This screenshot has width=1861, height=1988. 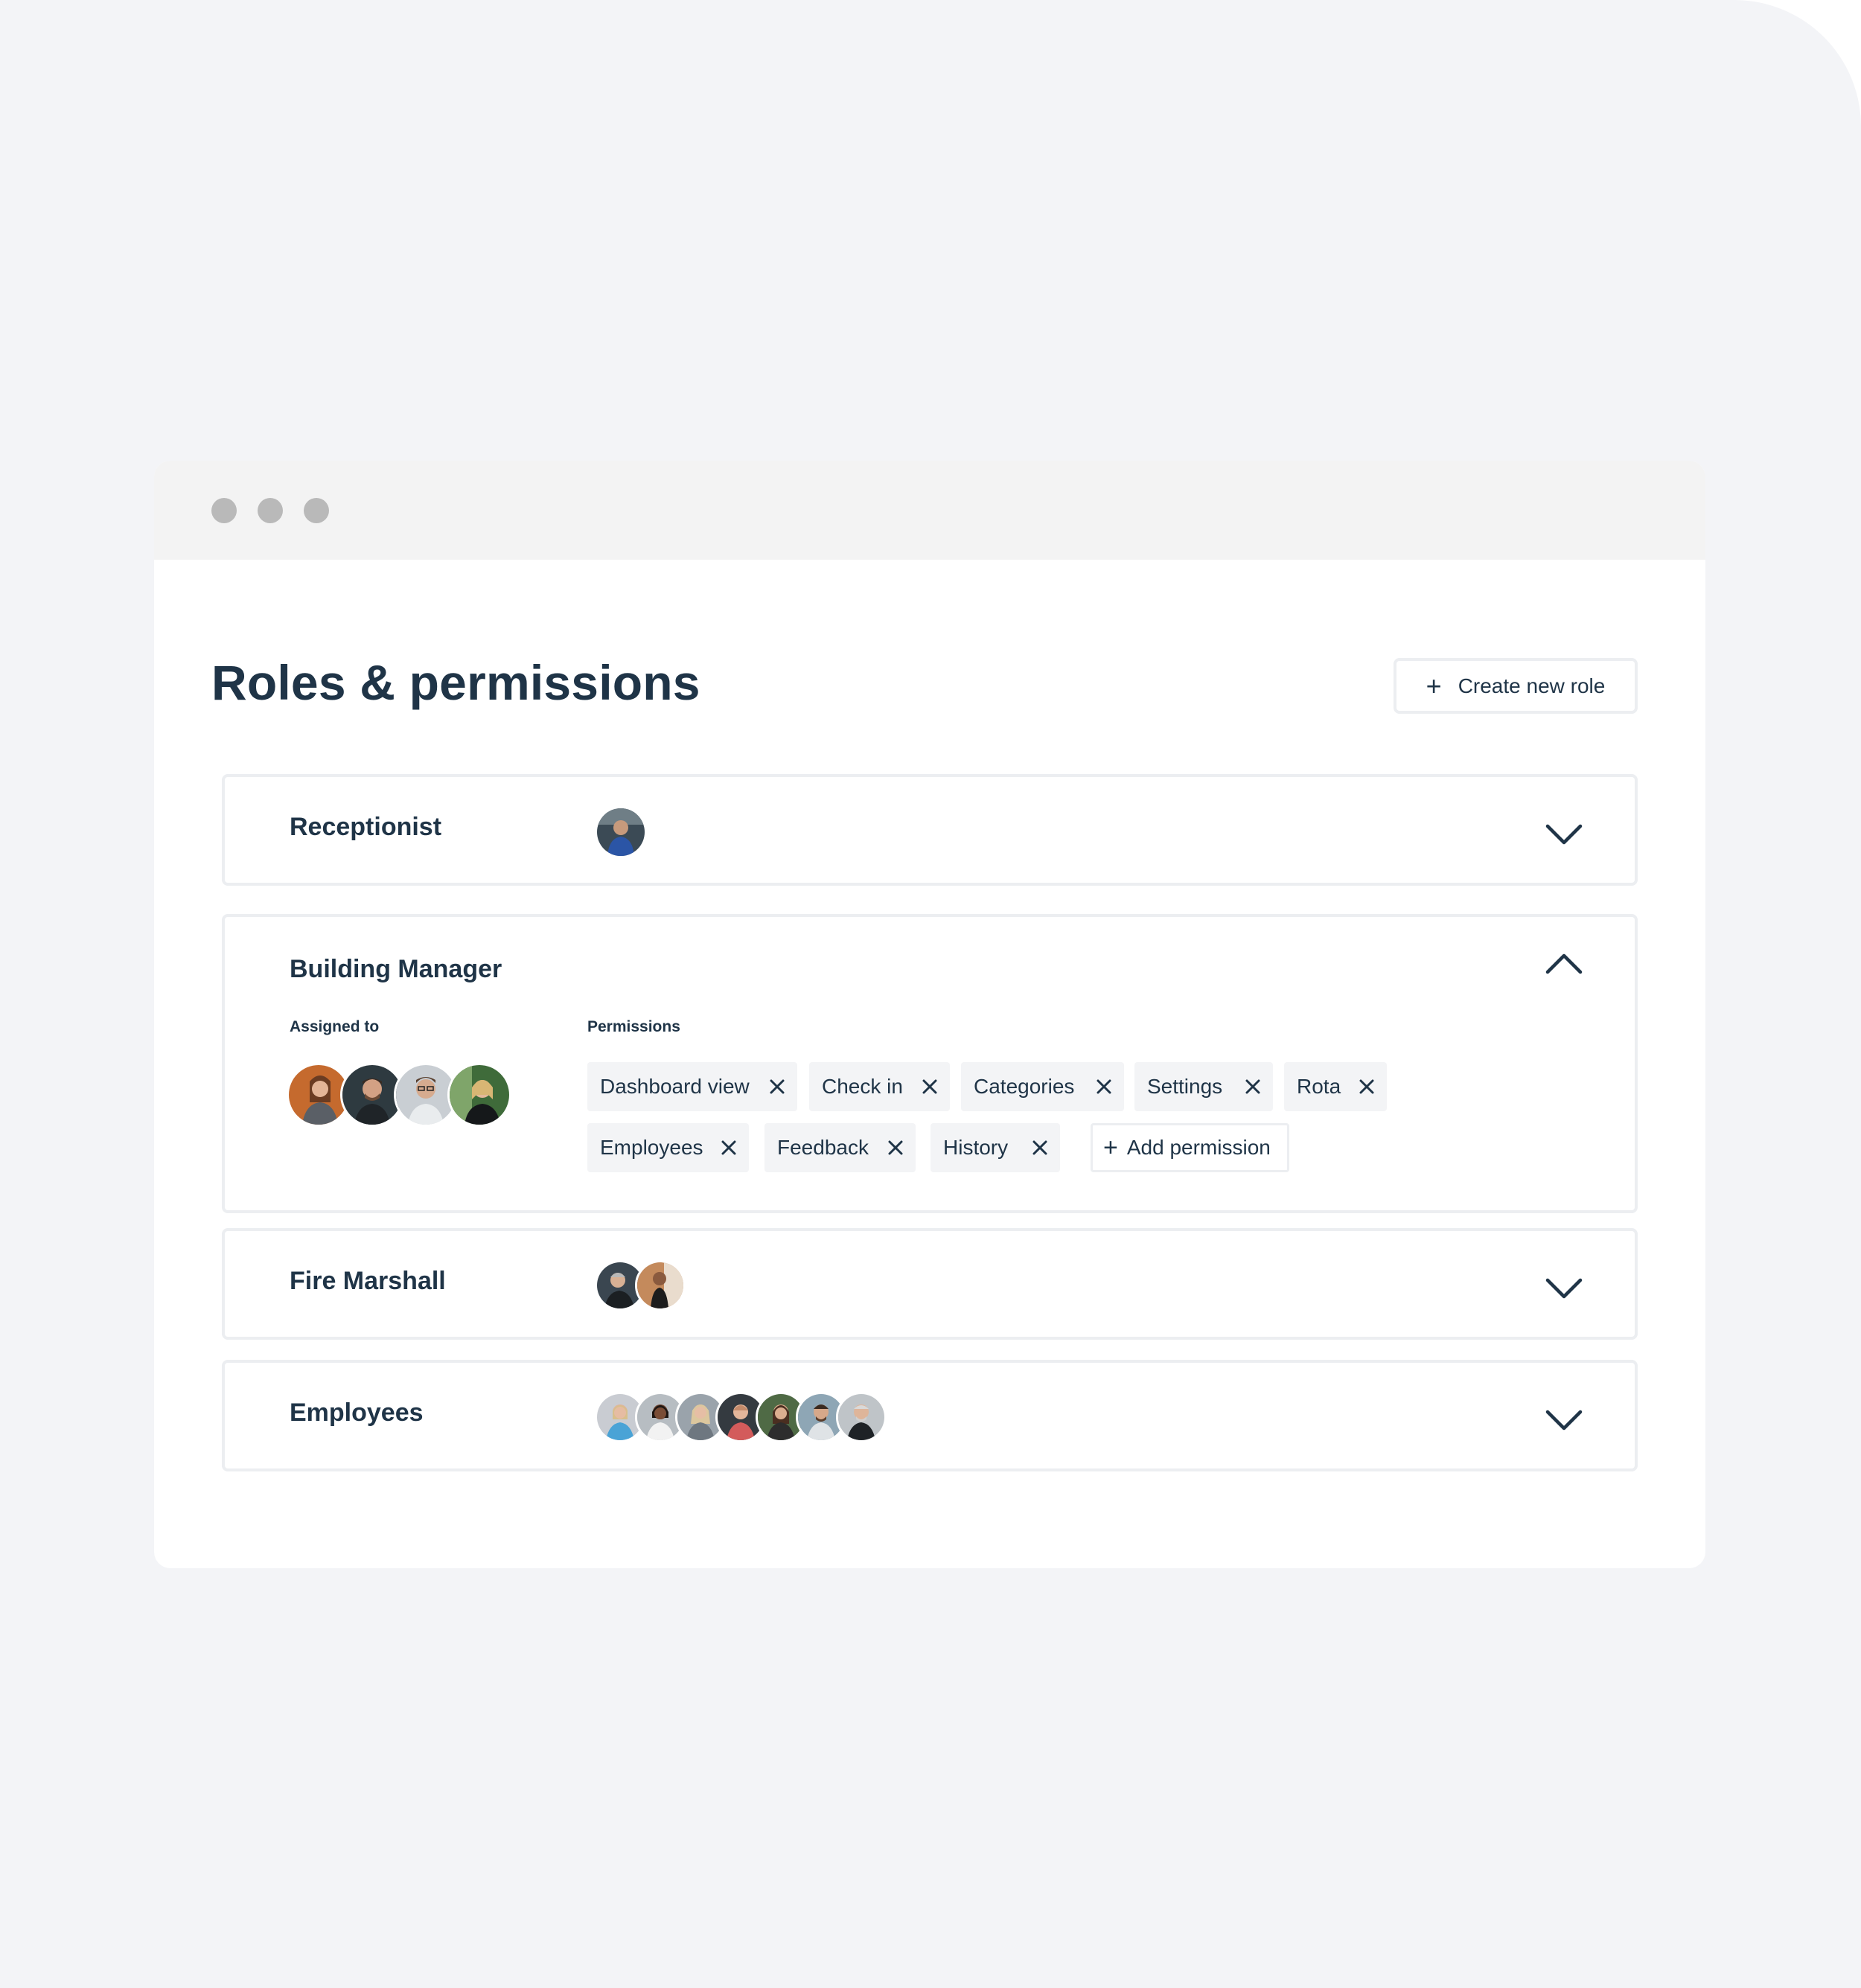 What do you see at coordinates (930, 830) in the screenshot?
I see `role-card-receptionist: Receptionist` at bounding box center [930, 830].